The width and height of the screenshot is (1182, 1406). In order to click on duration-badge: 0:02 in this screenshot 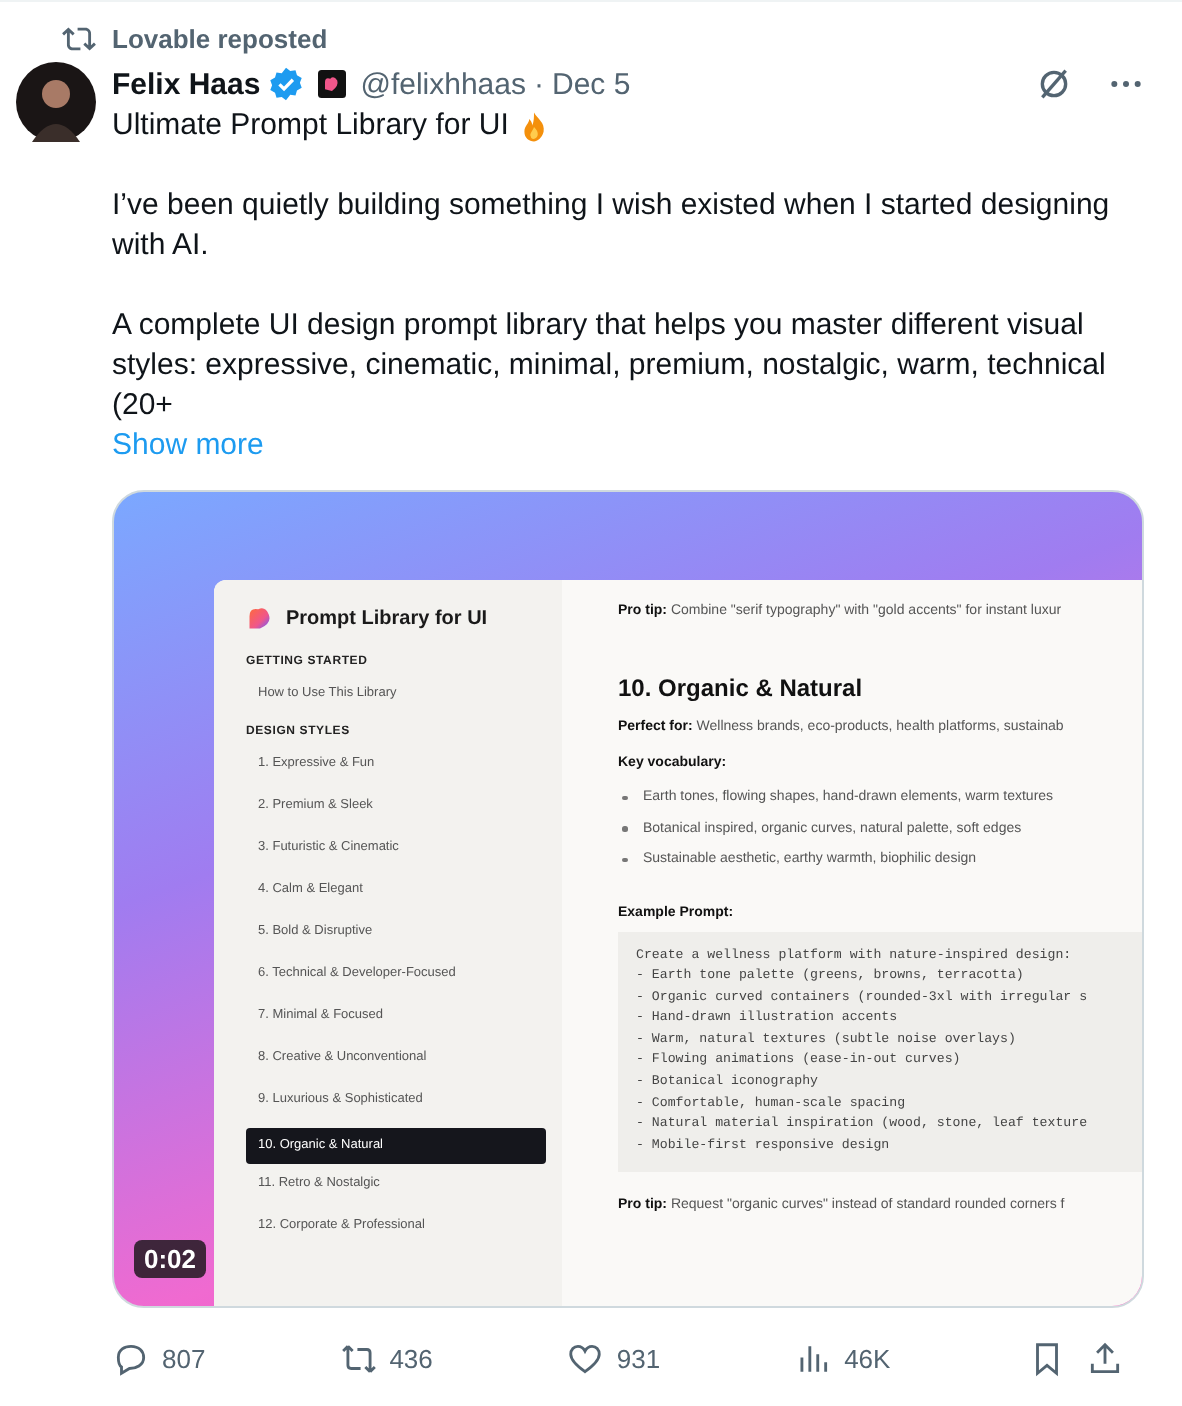, I will do `click(170, 1259)`.